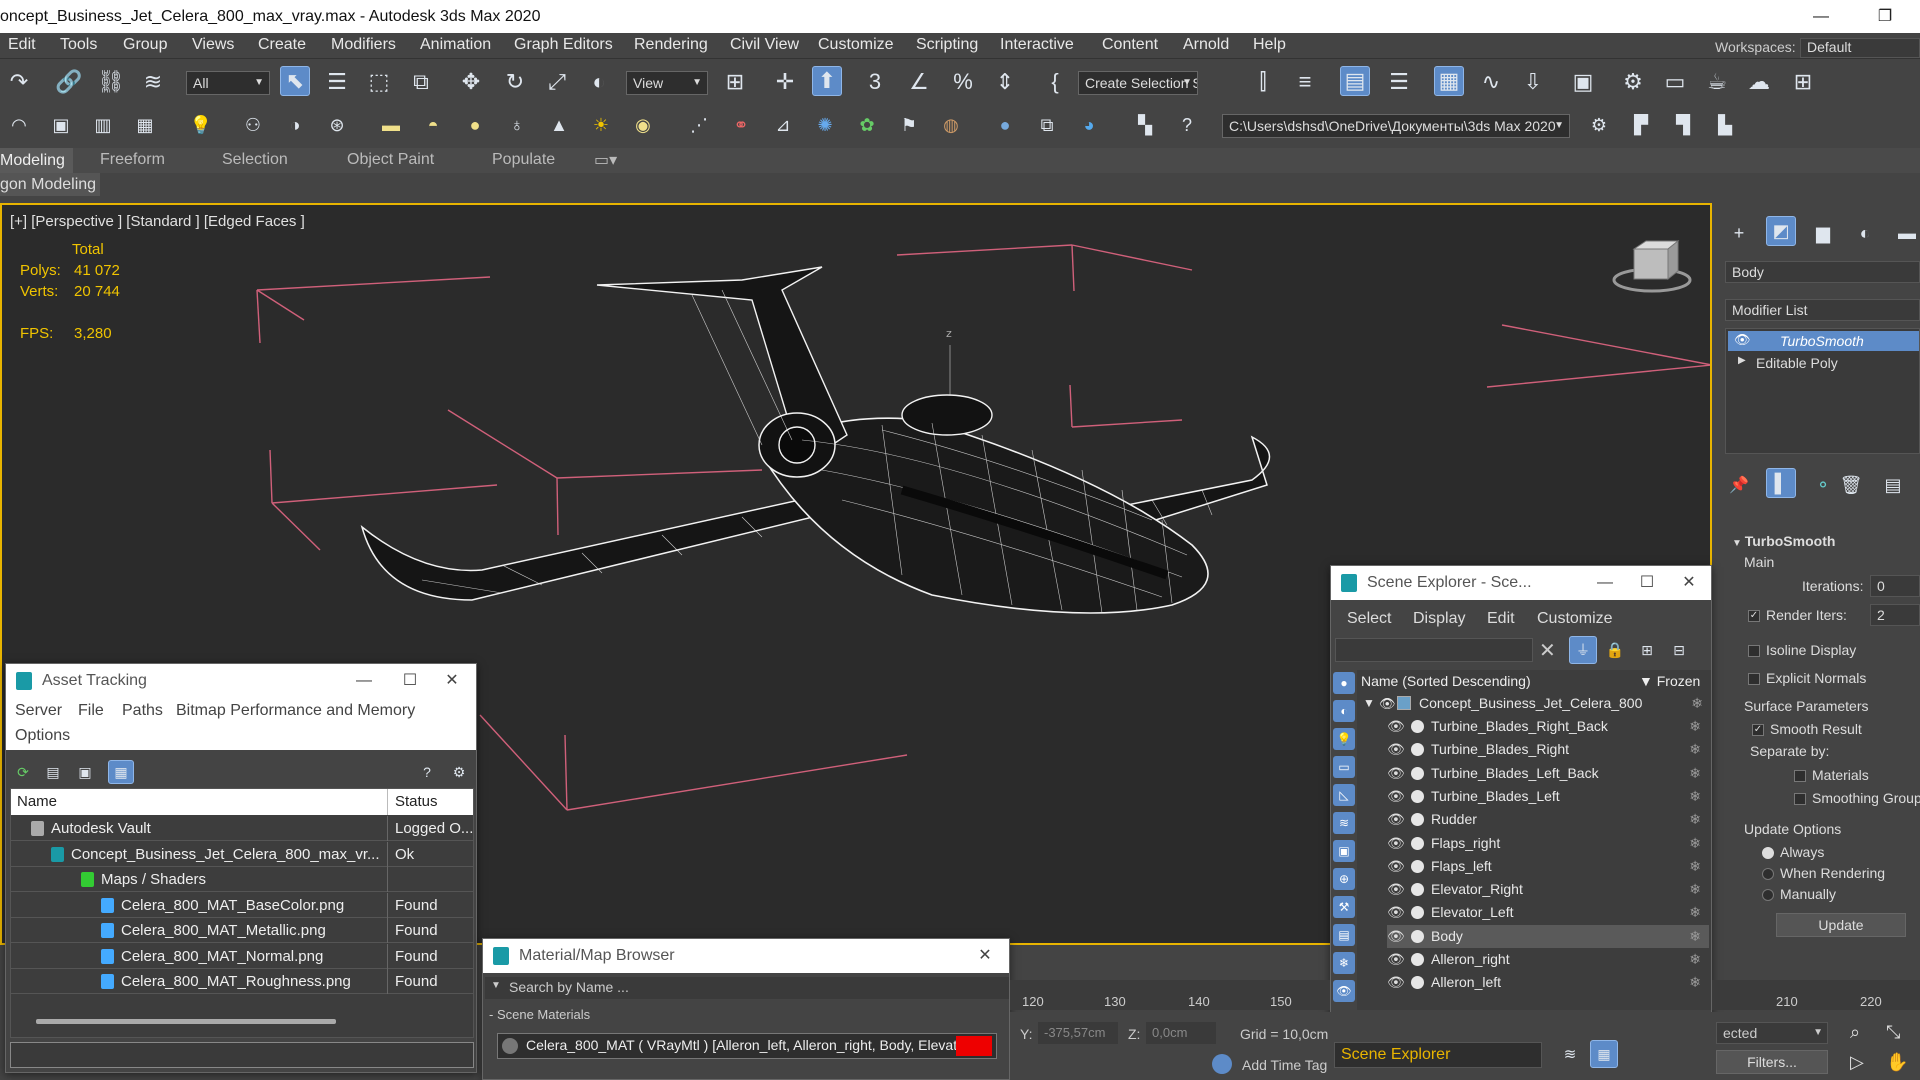  Describe the element at coordinates (1781, 231) in the screenshot. I see `modify-tab-icon: ◩` at that location.